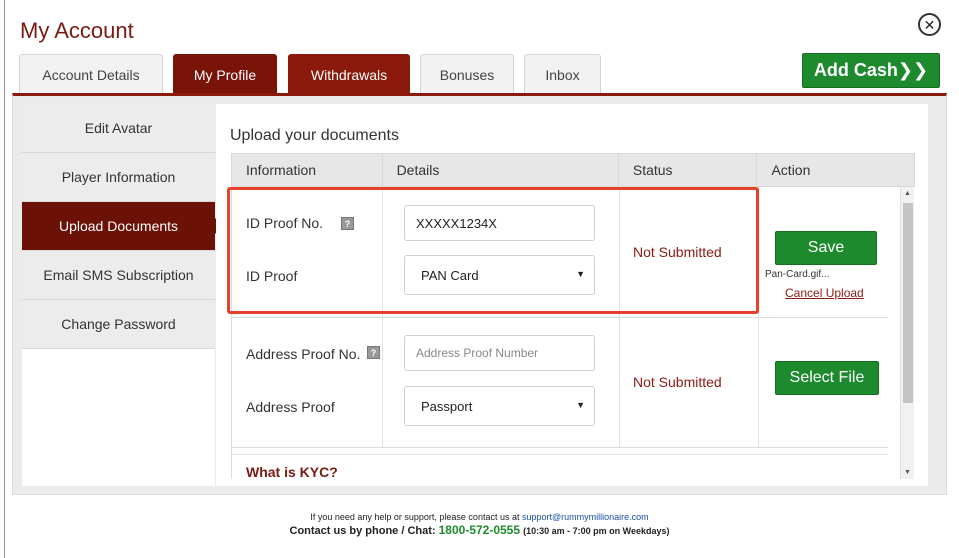 This screenshot has width=959, height=558. I want to click on tab-account-details: Account Details, so click(91, 74).